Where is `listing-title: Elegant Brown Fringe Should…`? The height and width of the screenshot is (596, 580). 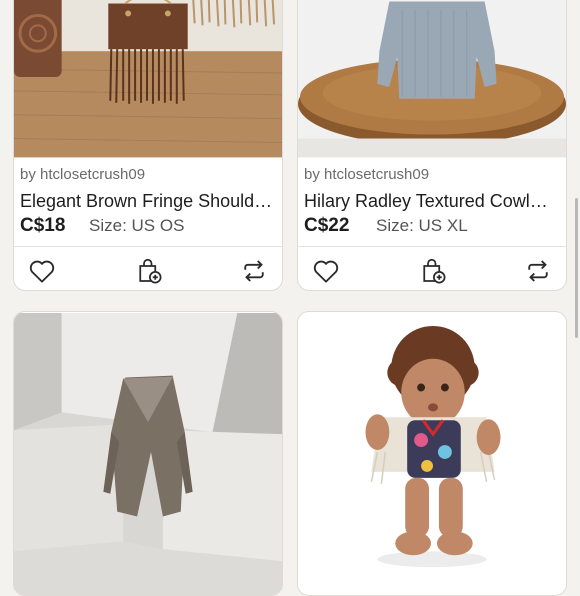
listing-title: Elegant Brown Fringe Should… is located at coordinates (146, 201).